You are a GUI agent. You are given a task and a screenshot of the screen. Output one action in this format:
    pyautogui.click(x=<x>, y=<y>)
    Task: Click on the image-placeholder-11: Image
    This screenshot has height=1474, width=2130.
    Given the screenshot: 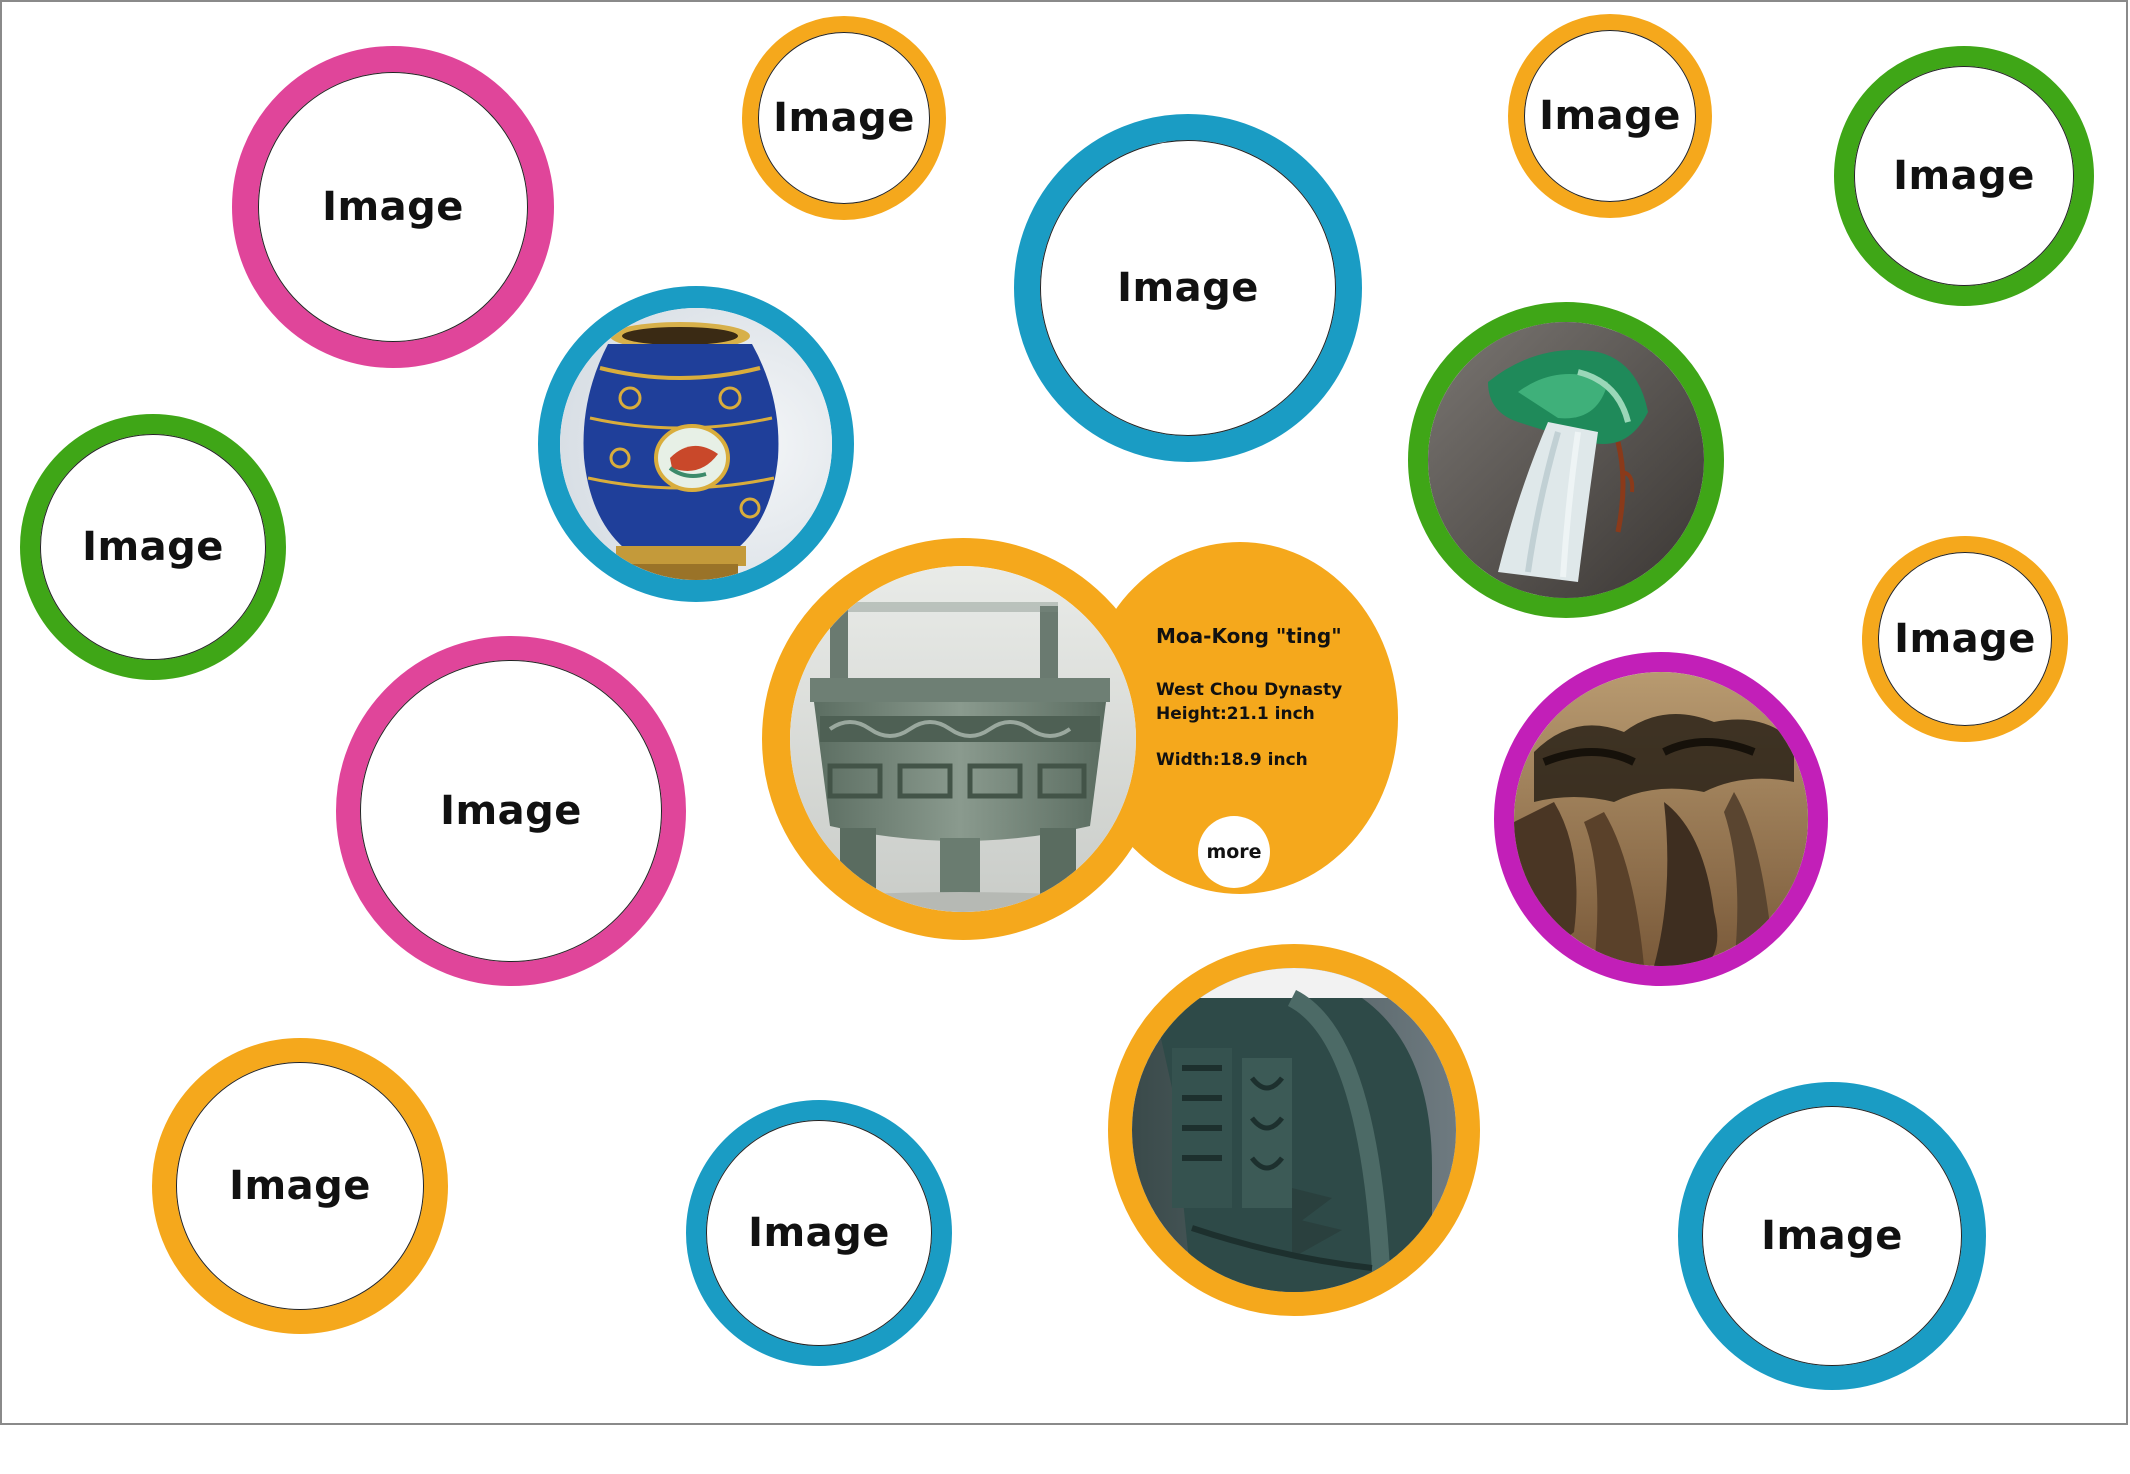 What is the action you would take?
    pyautogui.click(x=1832, y=1236)
    